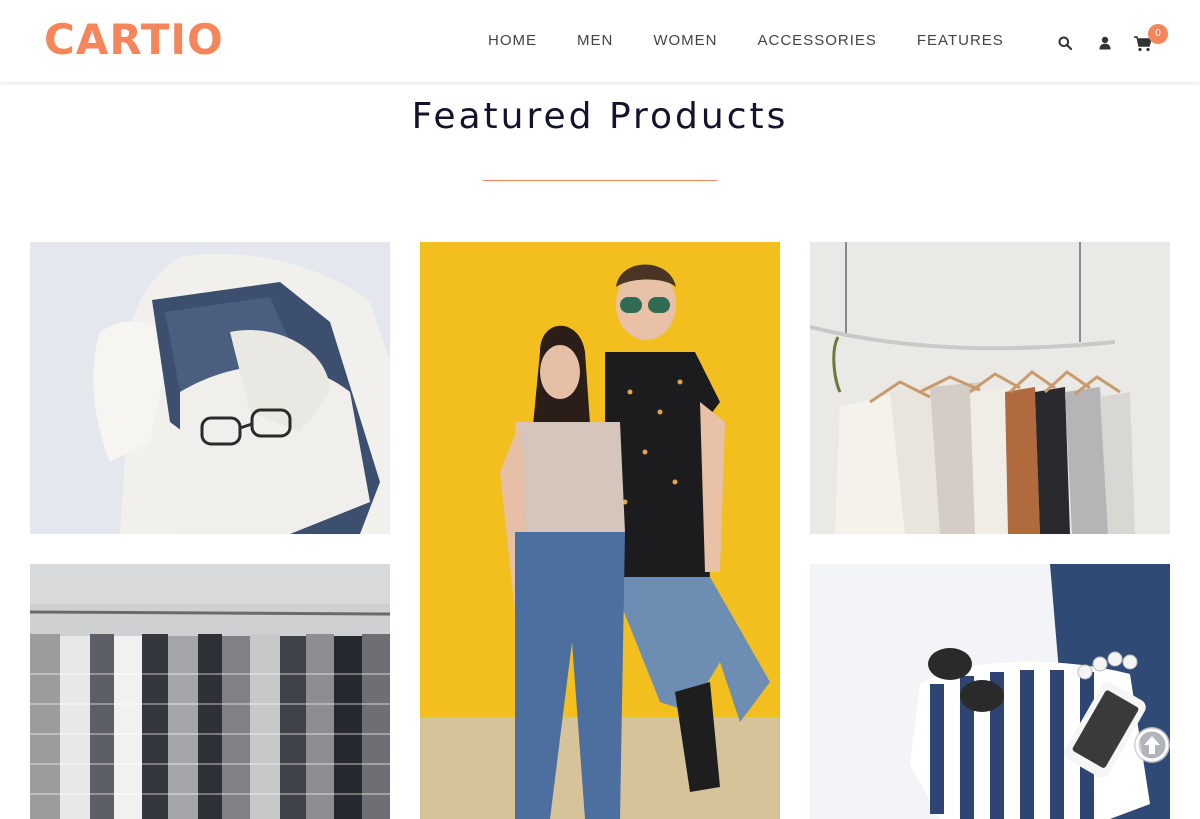  What do you see at coordinates (600, 180) in the screenshot?
I see `title-divider` at bounding box center [600, 180].